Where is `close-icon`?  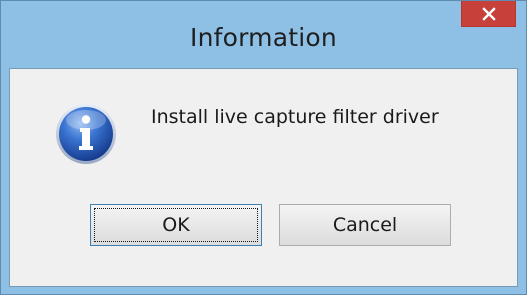
close-icon is located at coordinates (488, 13).